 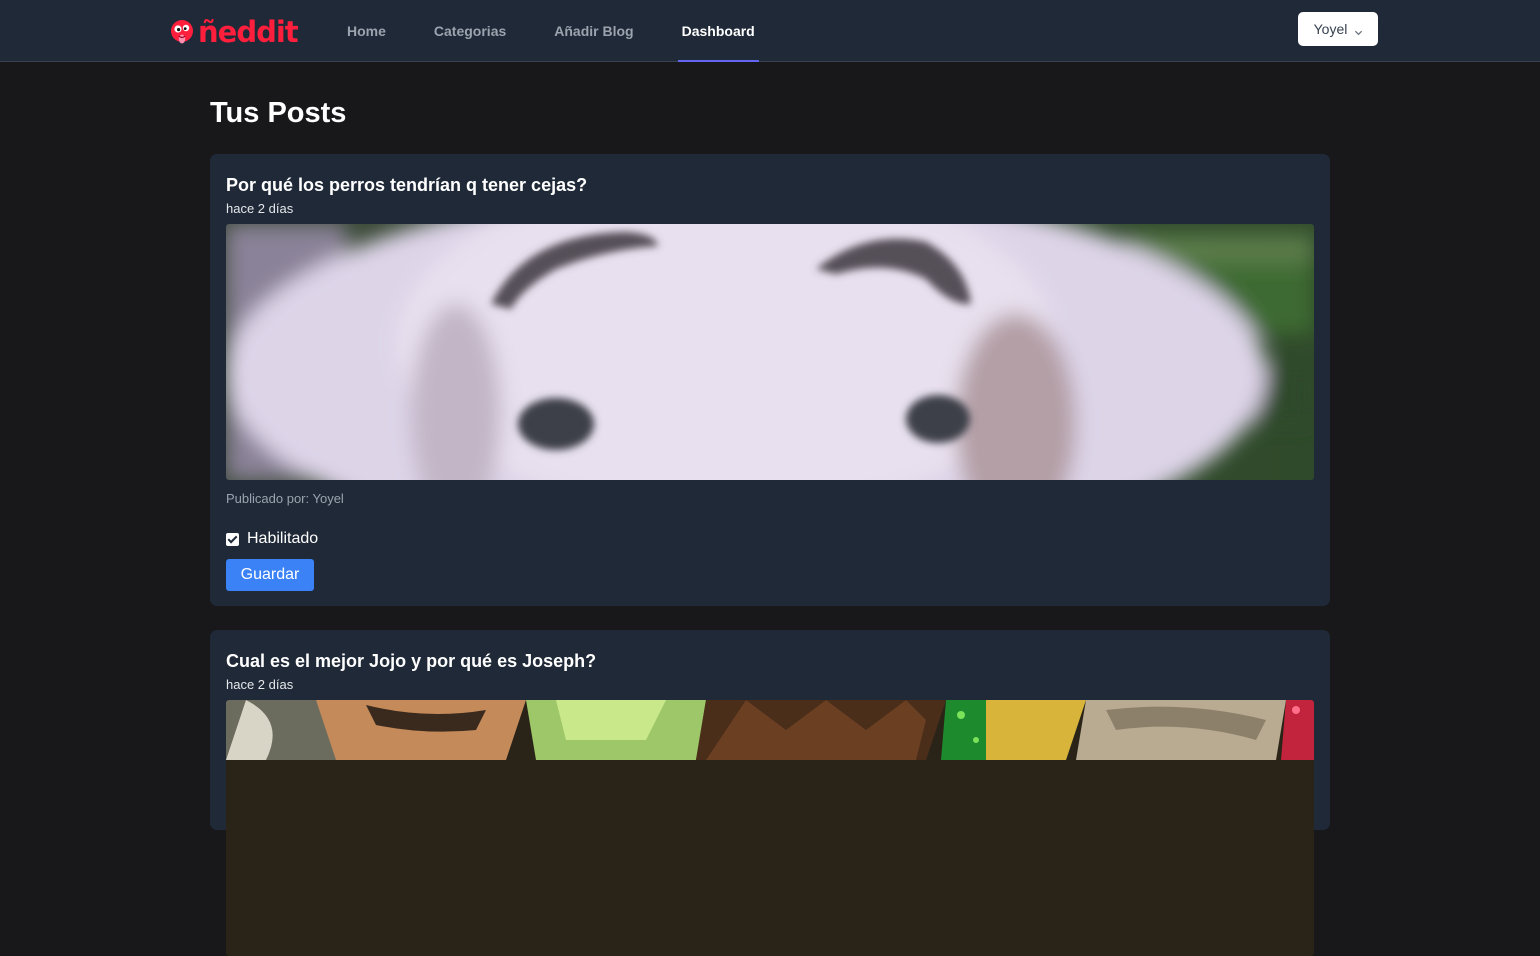 I want to click on save-button: Guardar, so click(x=270, y=575).